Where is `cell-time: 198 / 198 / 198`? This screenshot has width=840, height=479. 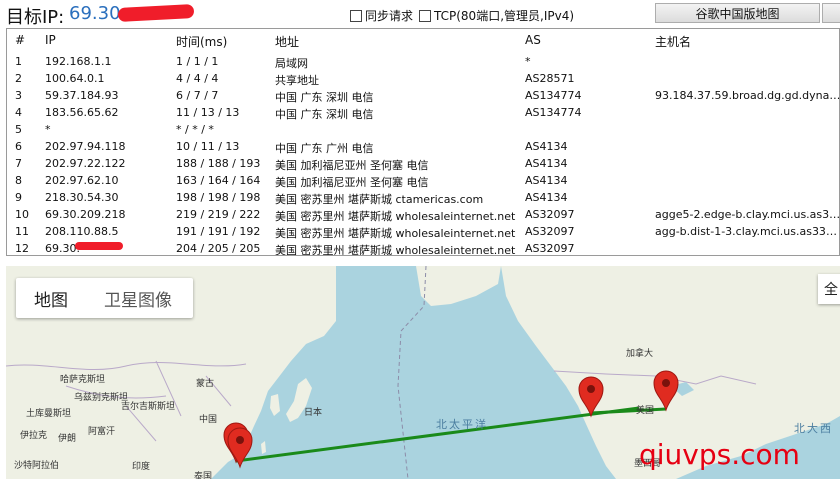
cell-time: 198 / 198 / 198 is located at coordinates (218, 197).